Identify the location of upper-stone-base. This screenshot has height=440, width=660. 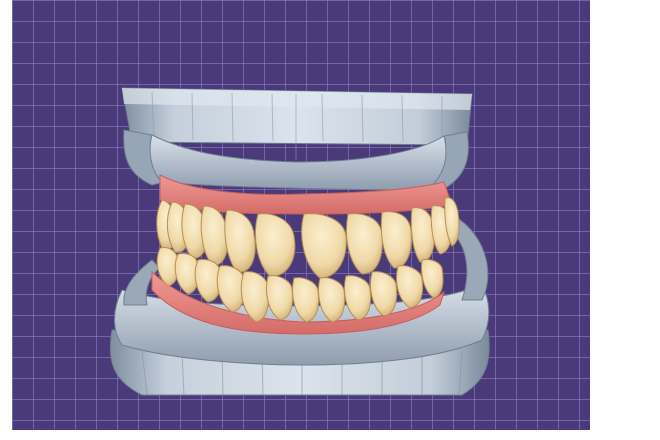
(297, 139).